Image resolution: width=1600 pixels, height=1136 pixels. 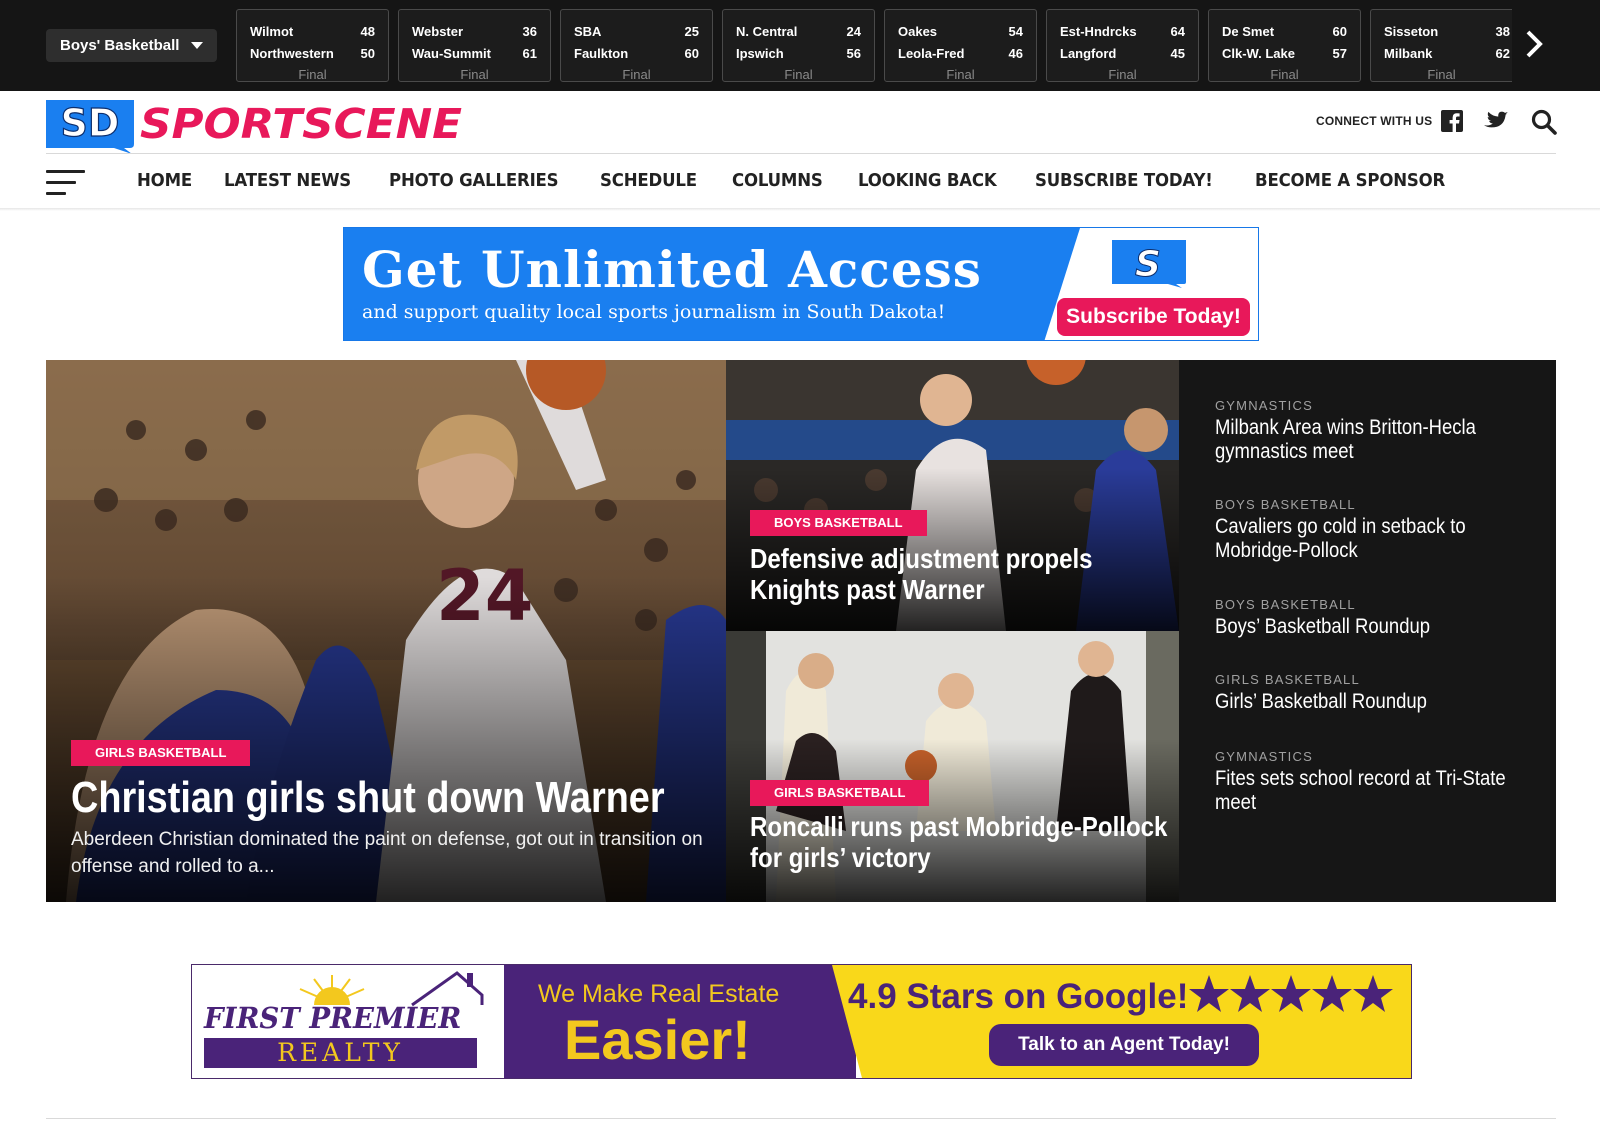 What do you see at coordinates (66, 183) in the screenshot?
I see `hamburger-icon` at bounding box center [66, 183].